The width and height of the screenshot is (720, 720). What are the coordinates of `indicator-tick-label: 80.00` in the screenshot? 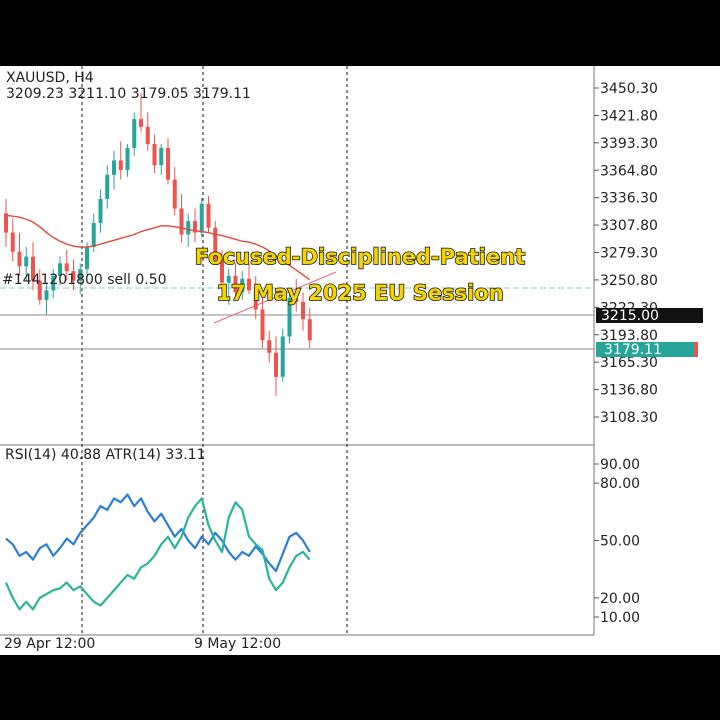 It's located at (620, 484).